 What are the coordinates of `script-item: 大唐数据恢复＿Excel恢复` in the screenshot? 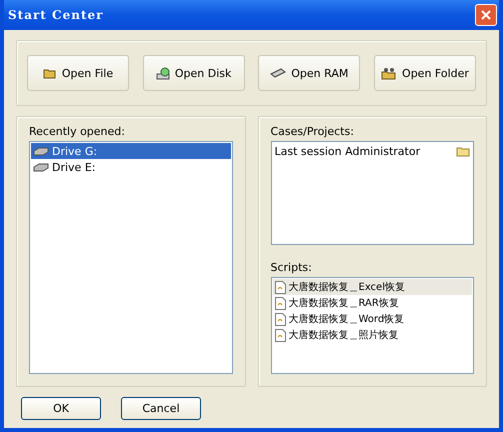 It's located at (372, 287).